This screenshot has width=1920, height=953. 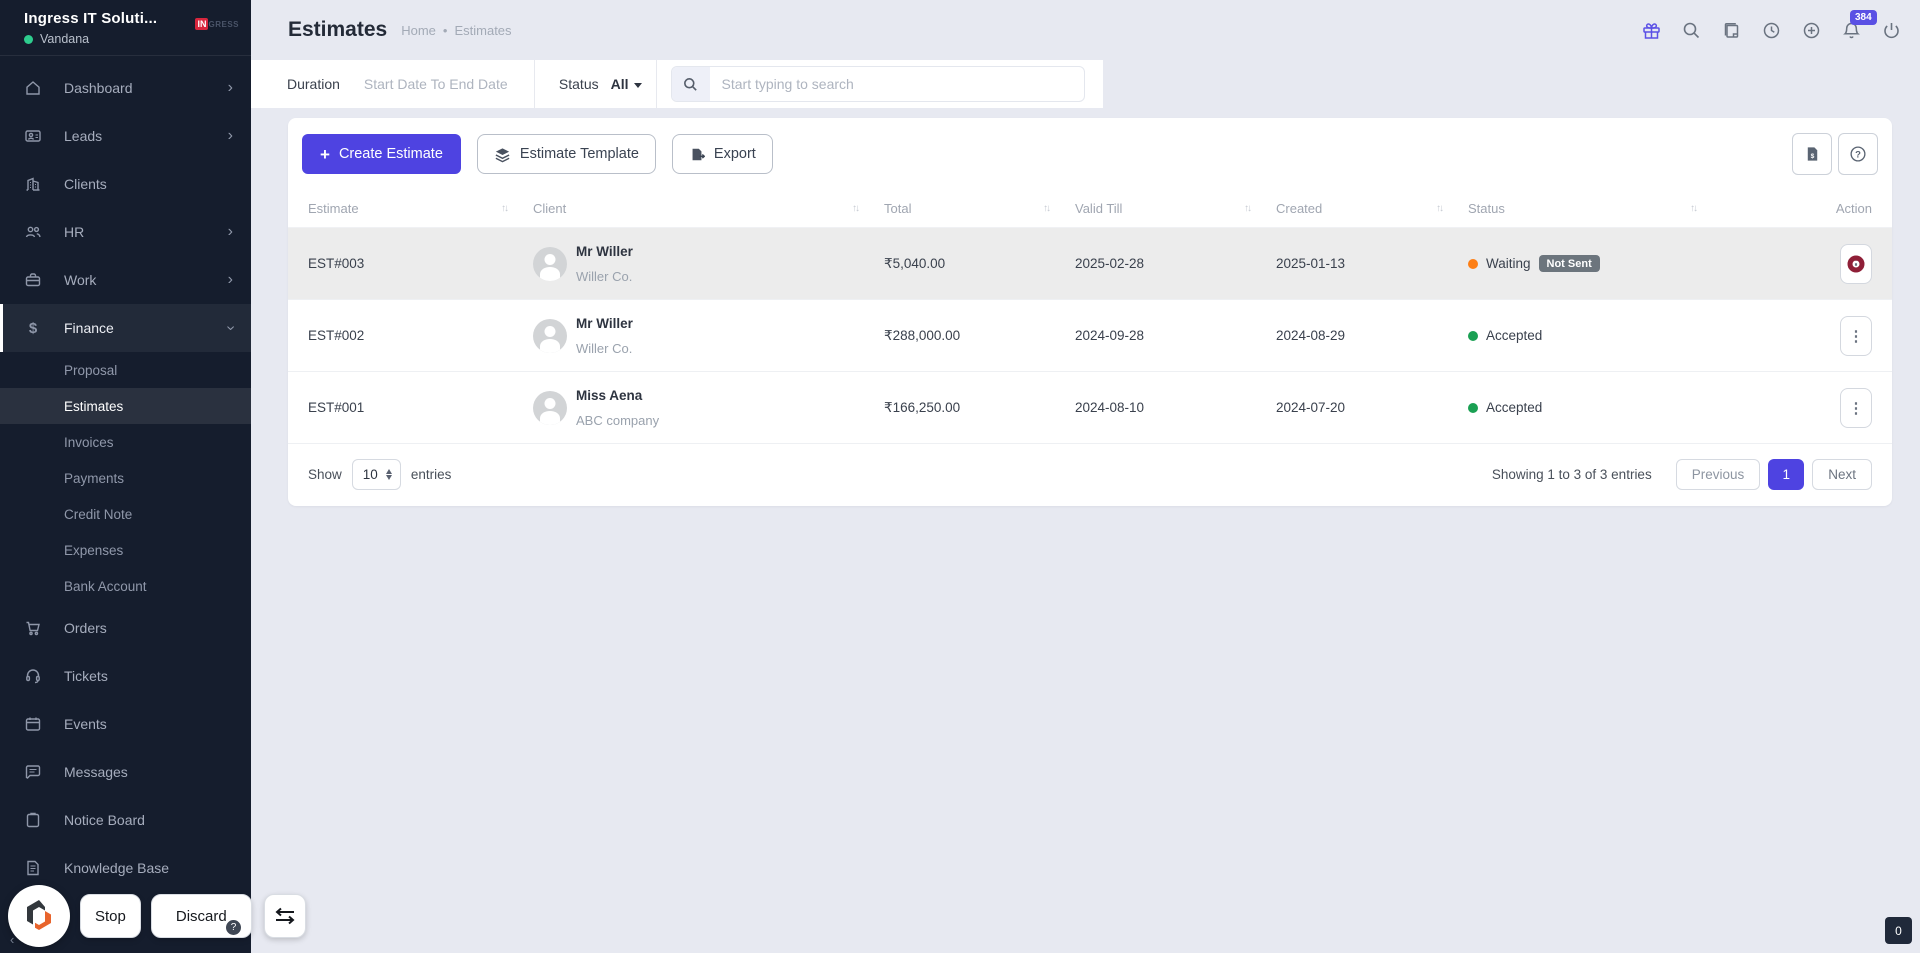 What do you see at coordinates (125, 586) in the screenshot?
I see `sidebar-subitem-bank-account: Bank Account` at bounding box center [125, 586].